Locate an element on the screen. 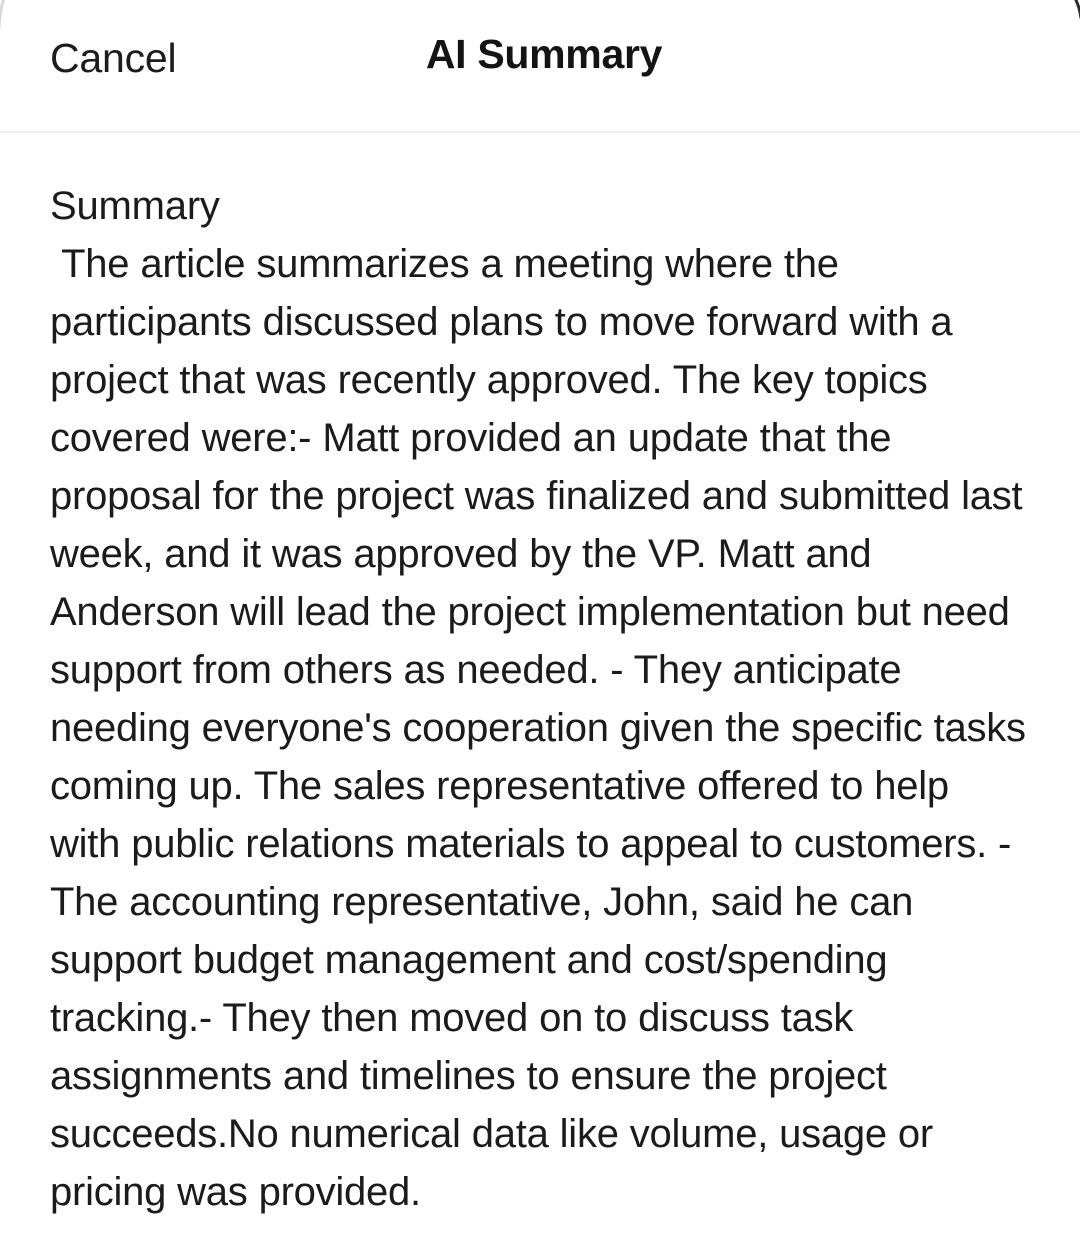  page-title: AI Summary is located at coordinates (544, 54).